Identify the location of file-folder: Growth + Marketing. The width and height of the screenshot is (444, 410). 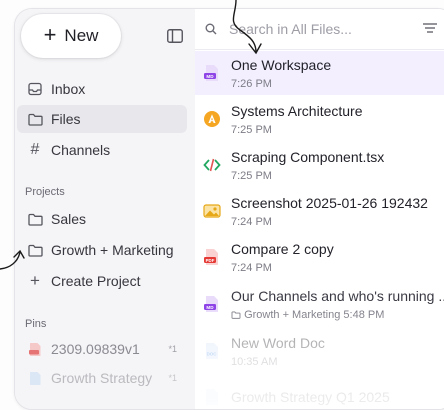
(292, 314).